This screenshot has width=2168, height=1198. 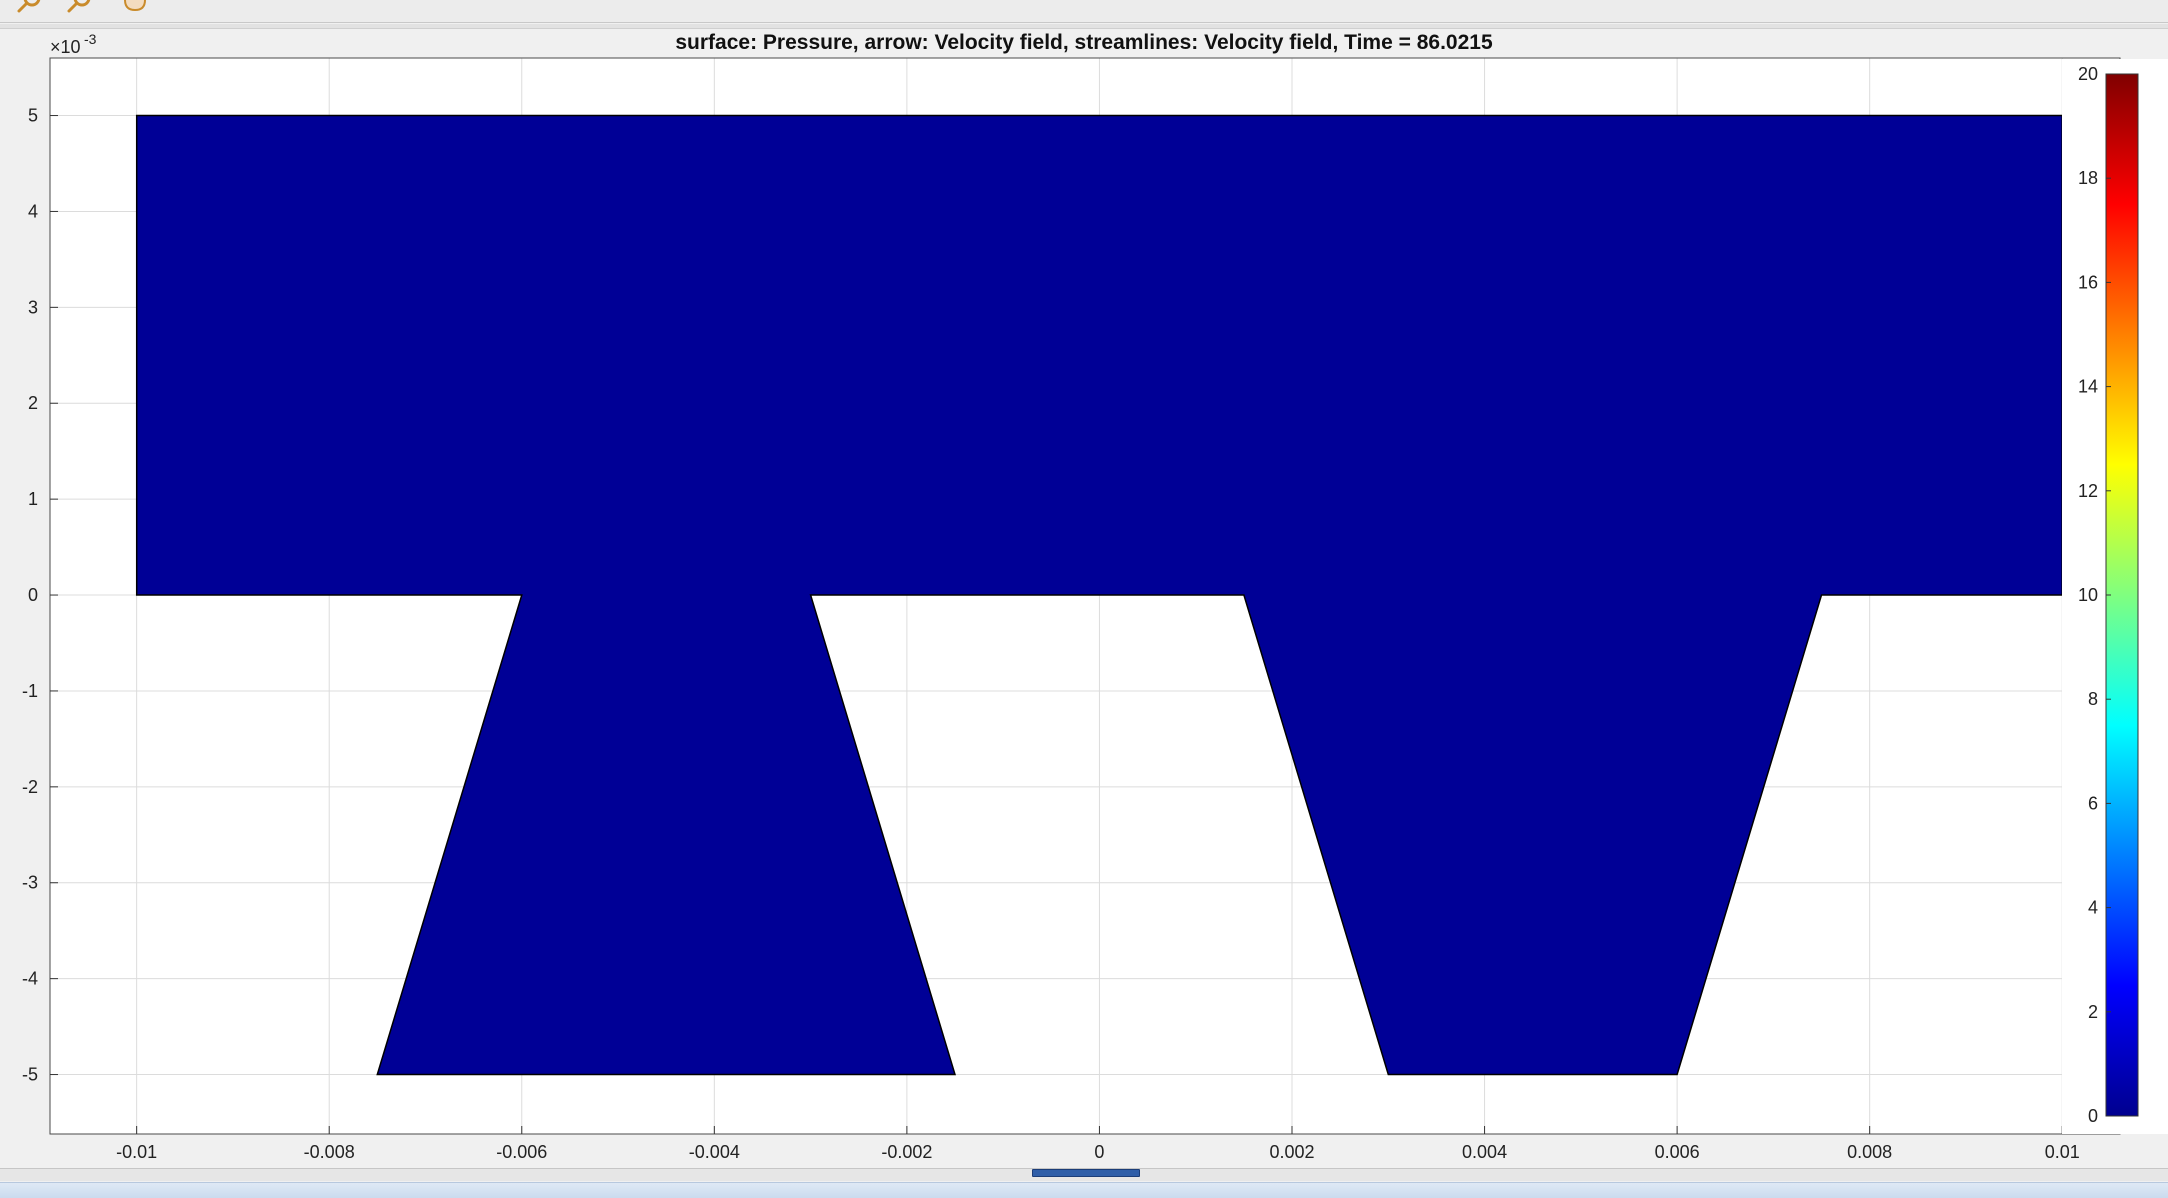 I want to click on zoom-out-icon, so click(x=79, y=7).